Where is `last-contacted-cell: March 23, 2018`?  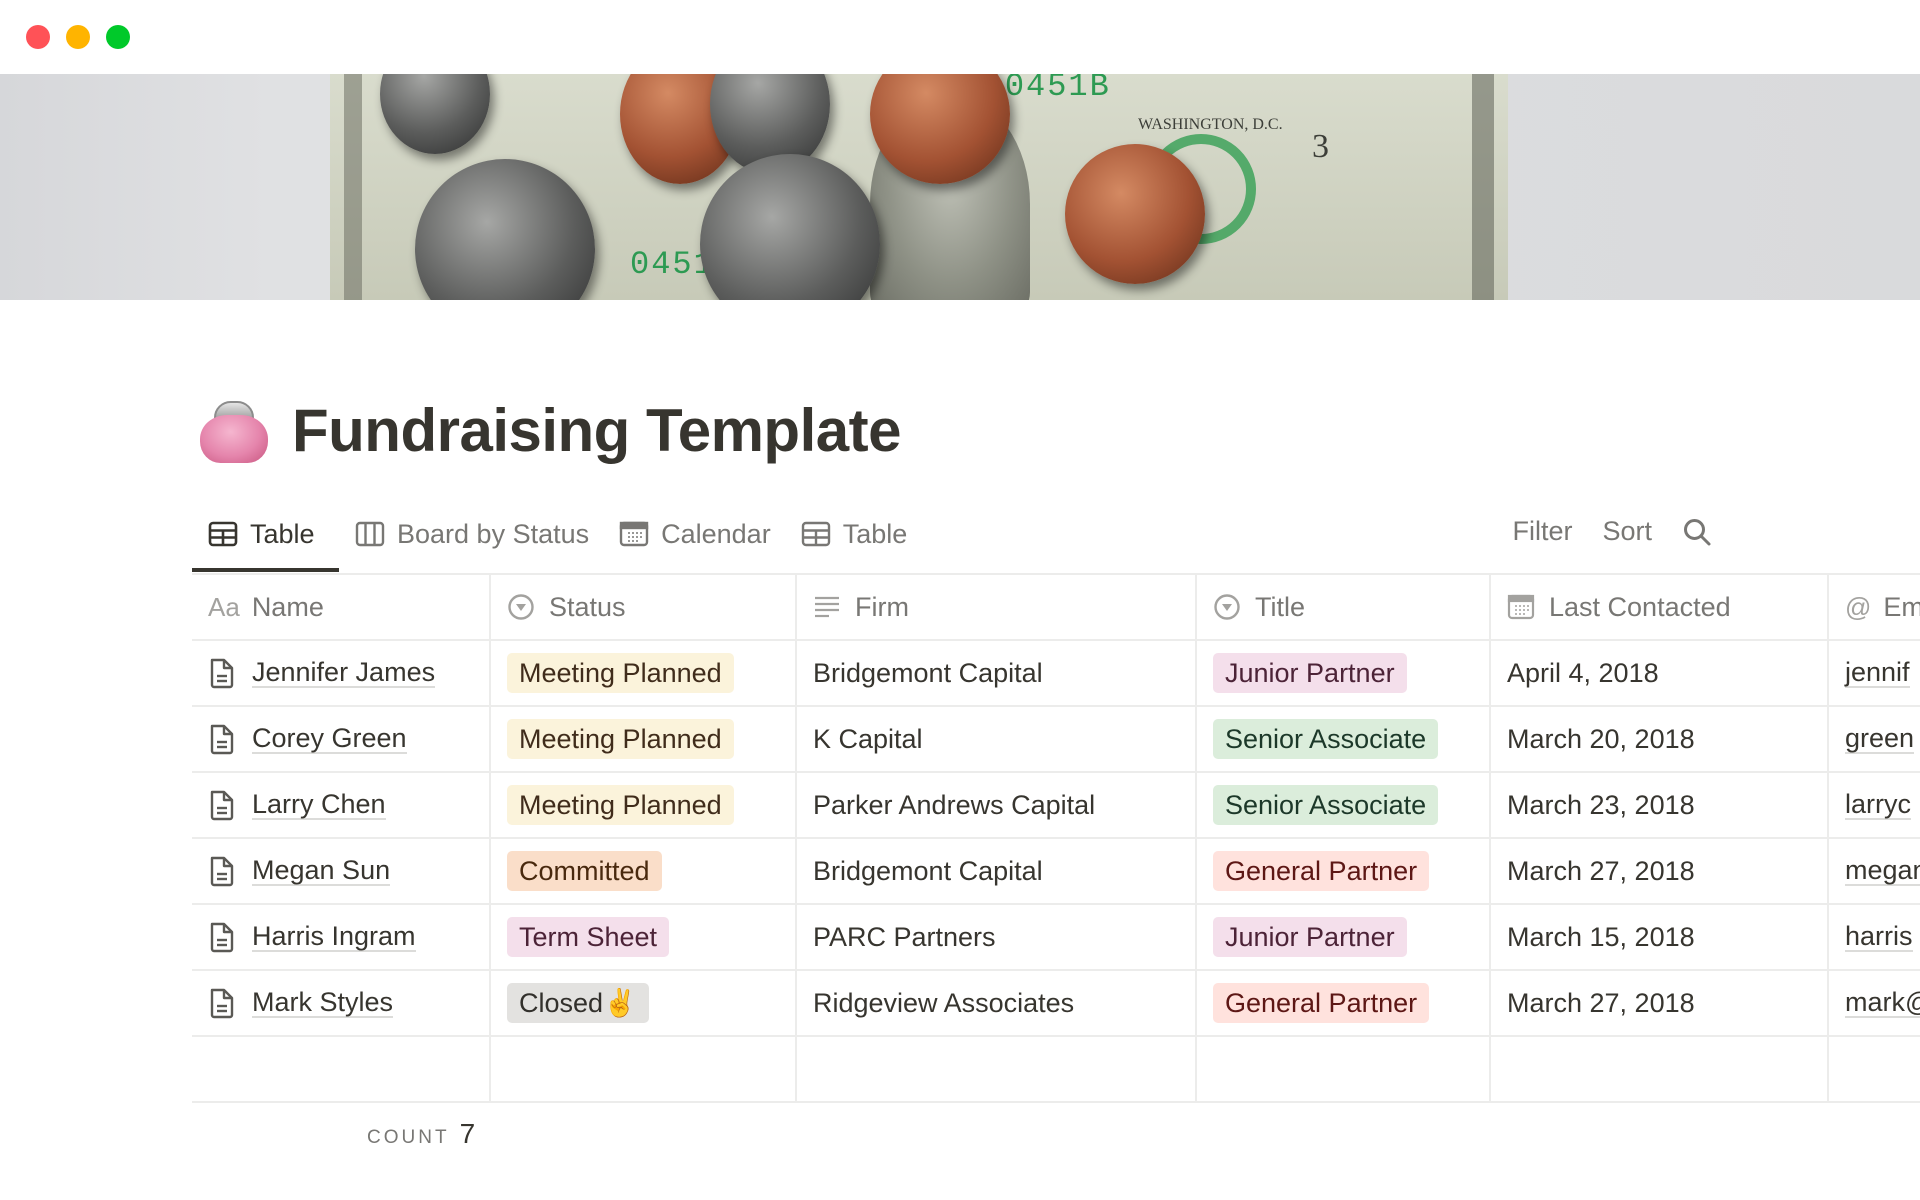 last-contacted-cell: March 23, 2018 is located at coordinates (1660, 805).